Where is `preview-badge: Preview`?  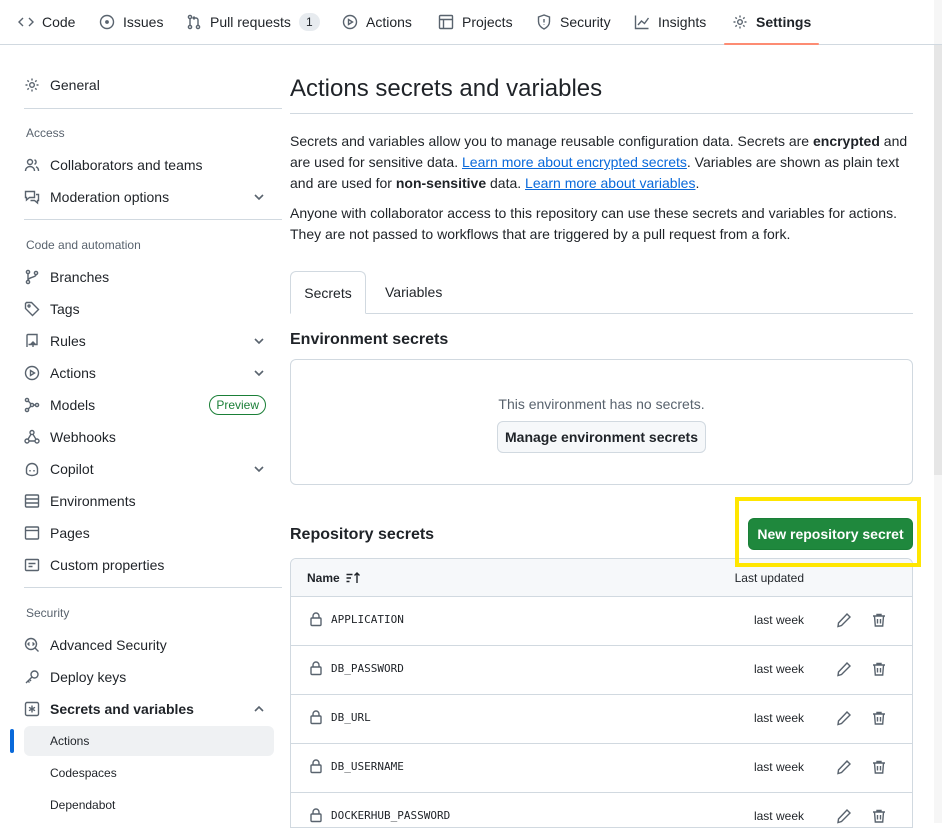
preview-badge: Preview is located at coordinates (237, 405).